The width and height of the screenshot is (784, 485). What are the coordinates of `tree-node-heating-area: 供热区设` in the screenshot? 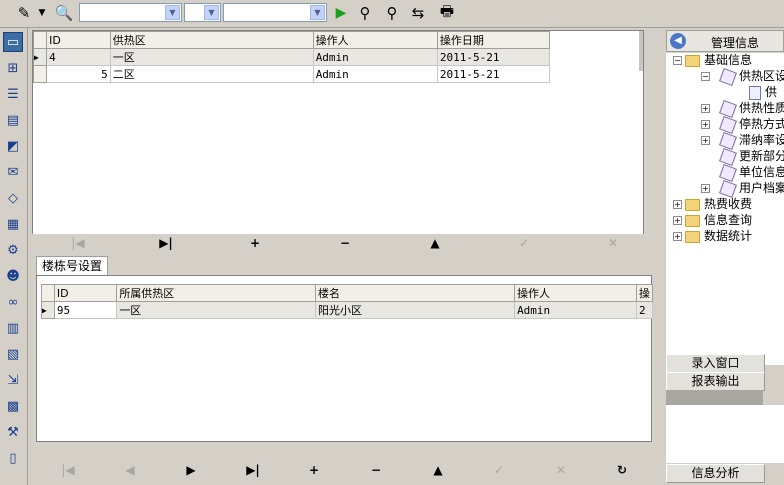 It's located at (751, 76).